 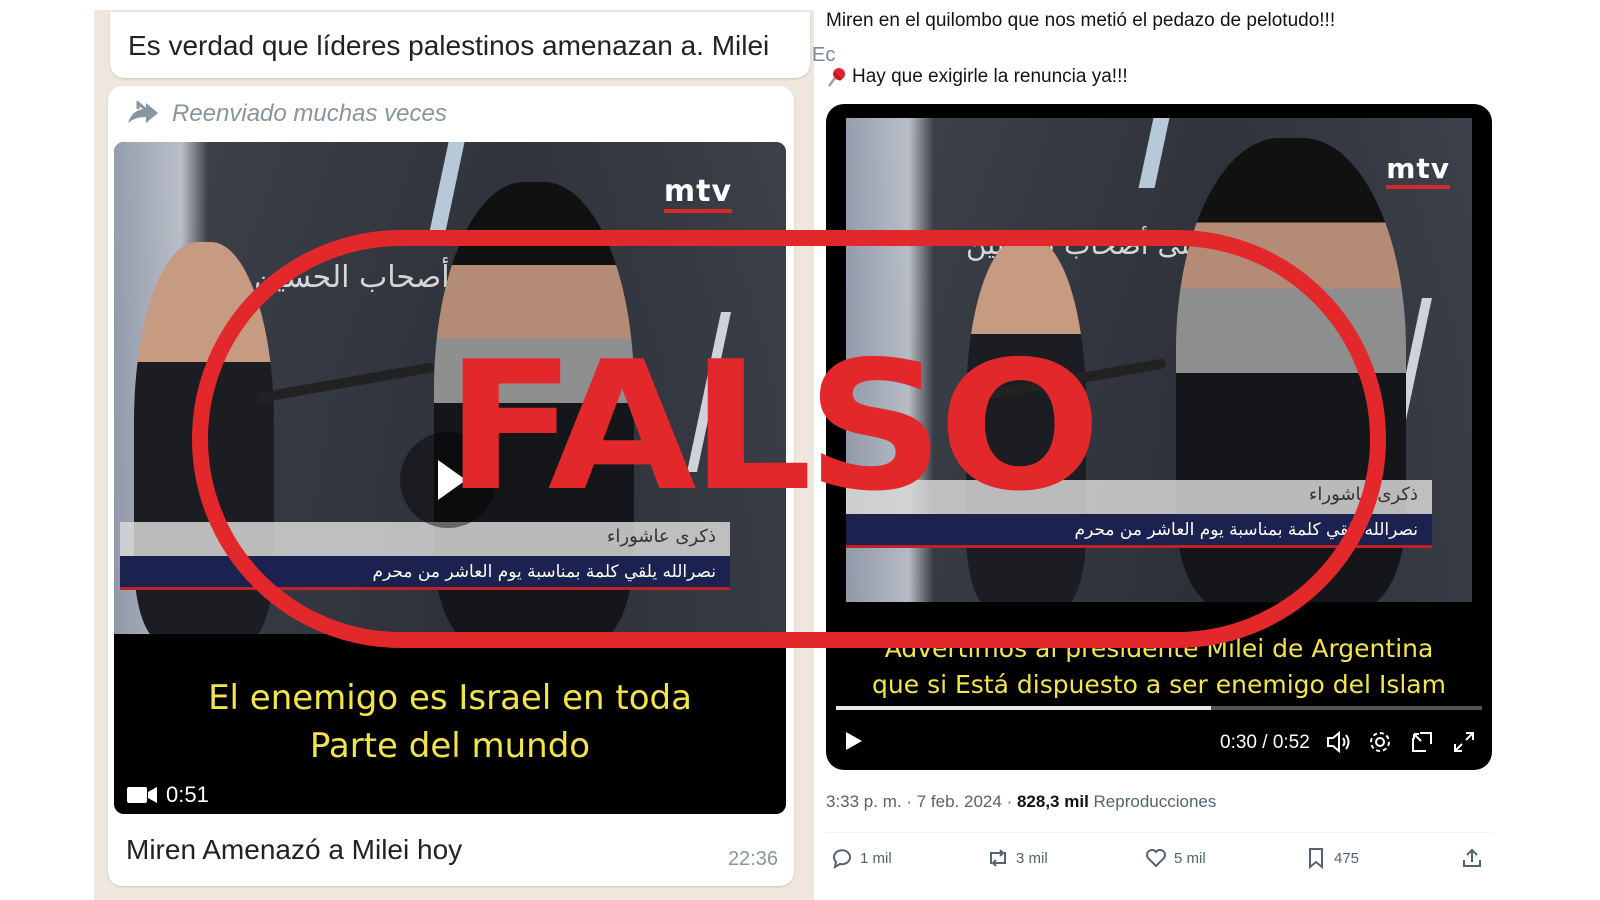 What do you see at coordinates (1464, 742) in the screenshot?
I see `fullscreen-icon` at bounding box center [1464, 742].